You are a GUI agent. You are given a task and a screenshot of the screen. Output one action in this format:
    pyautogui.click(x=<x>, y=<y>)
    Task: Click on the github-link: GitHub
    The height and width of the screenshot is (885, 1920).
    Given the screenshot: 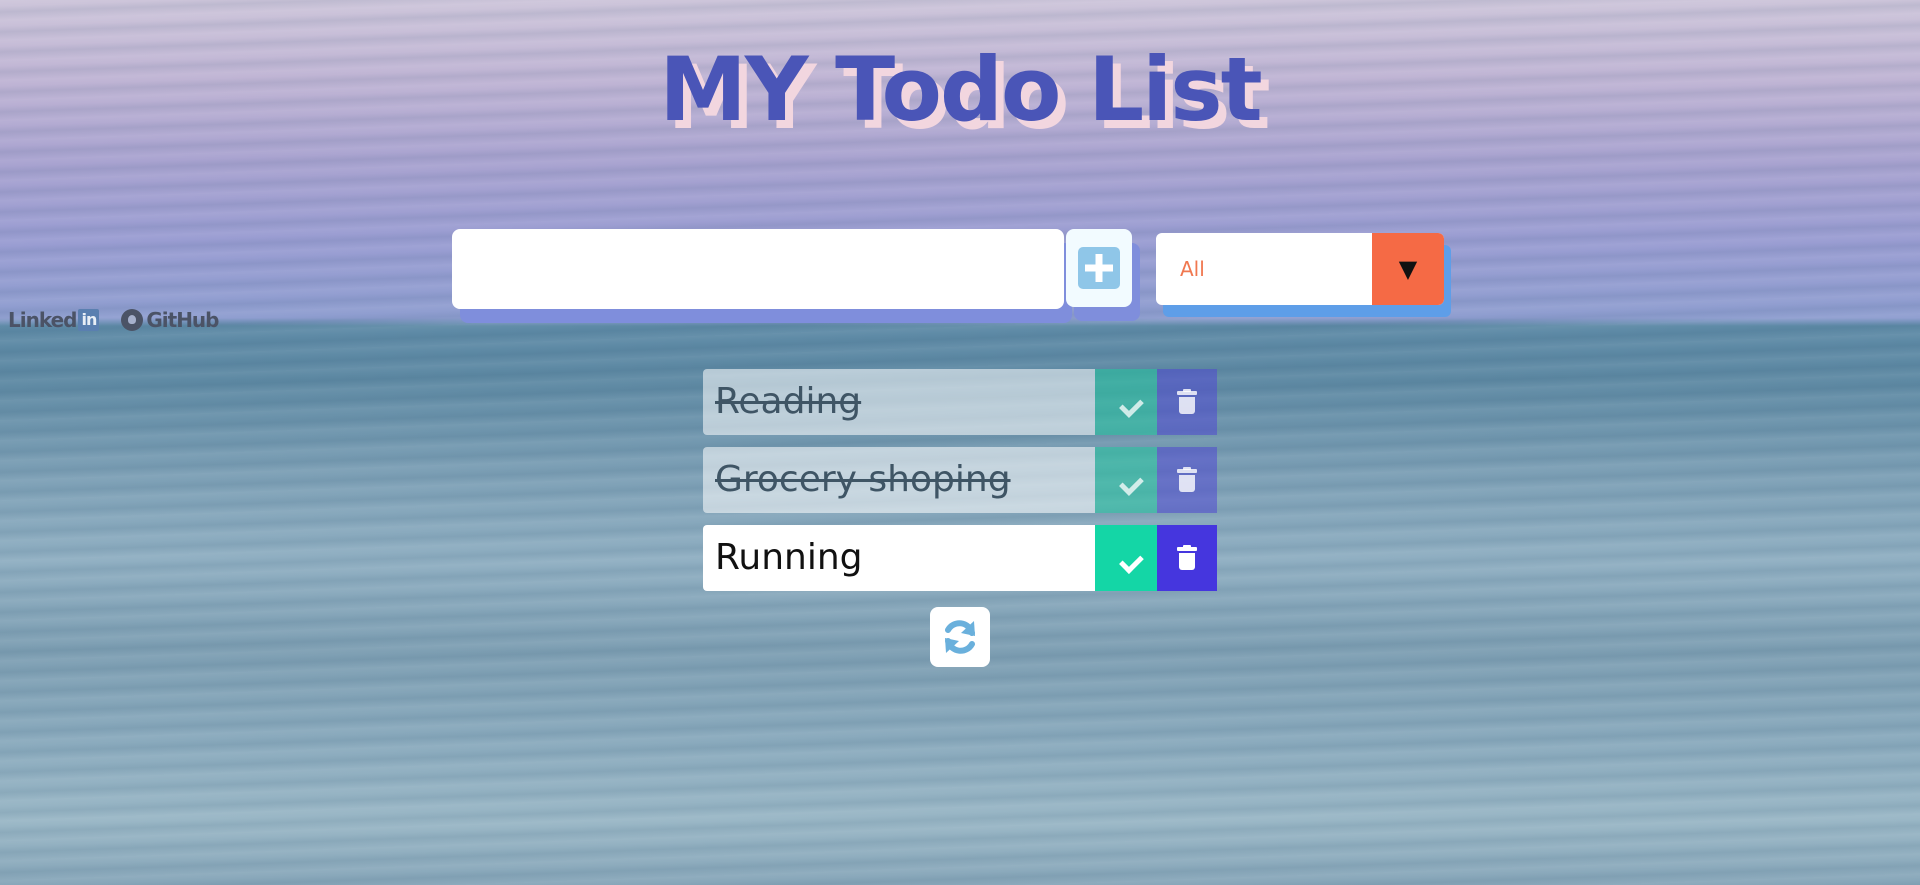 What is the action you would take?
    pyautogui.click(x=170, y=320)
    